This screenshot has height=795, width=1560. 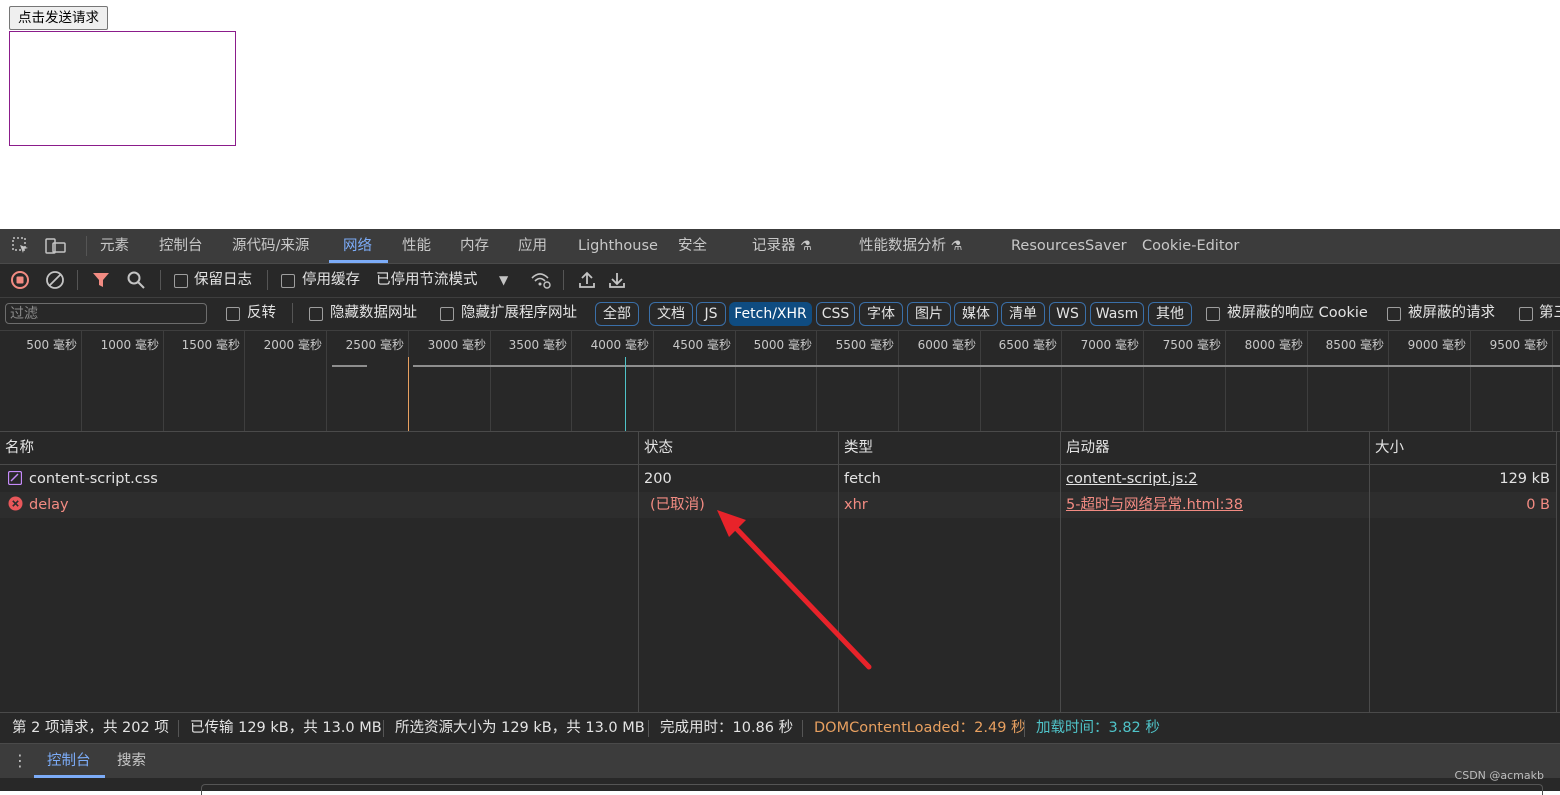 What do you see at coordinates (15, 505) in the screenshot?
I see `error-icon` at bounding box center [15, 505].